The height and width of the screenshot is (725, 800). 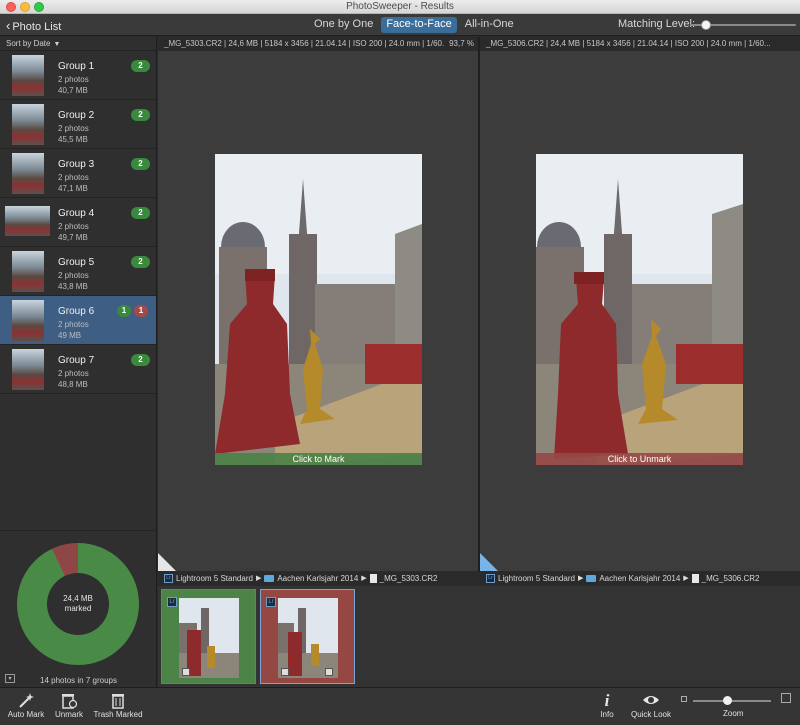 What do you see at coordinates (76, 115) in the screenshot?
I see `group-name: Group 2` at bounding box center [76, 115].